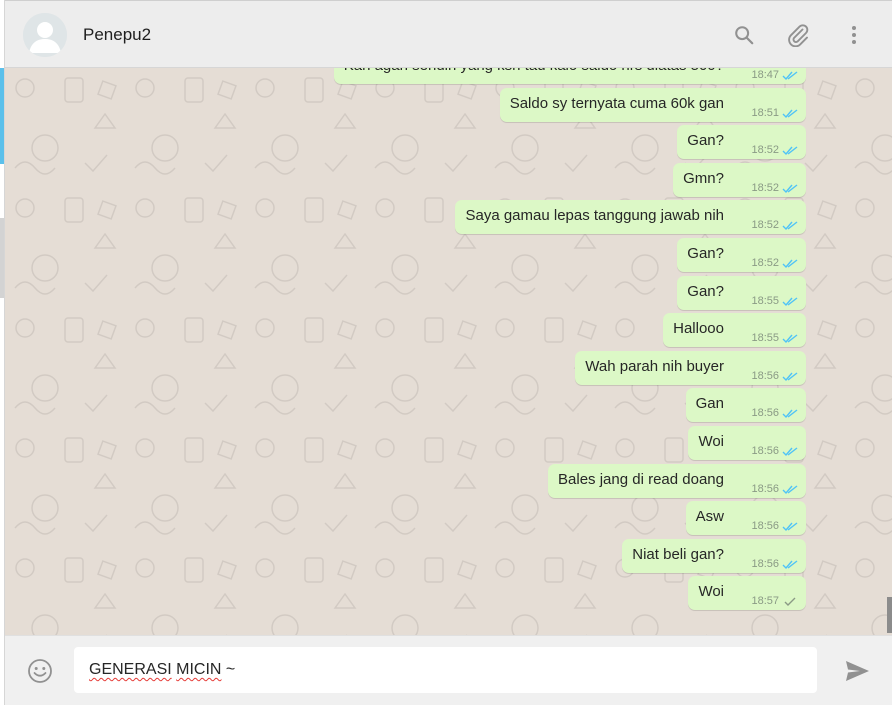  I want to click on message-bubble: Woi 18:56, so click(747, 443).